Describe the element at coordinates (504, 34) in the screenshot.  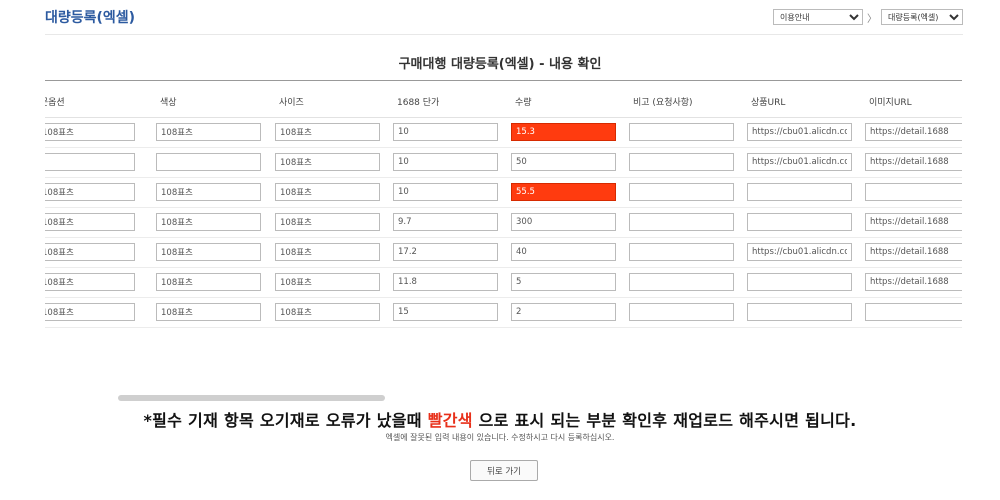
I see `header-divider` at that location.